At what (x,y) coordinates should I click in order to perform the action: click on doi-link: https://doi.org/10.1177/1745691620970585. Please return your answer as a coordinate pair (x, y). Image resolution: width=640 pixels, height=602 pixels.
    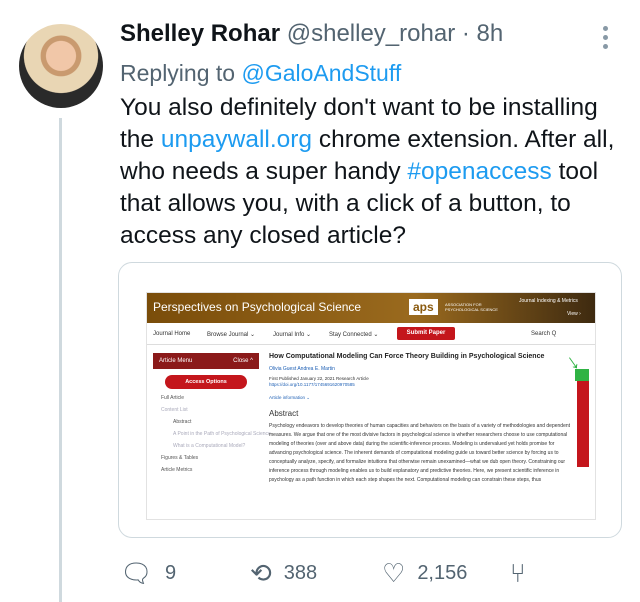
    Looking at the image, I should click on (312, 384).